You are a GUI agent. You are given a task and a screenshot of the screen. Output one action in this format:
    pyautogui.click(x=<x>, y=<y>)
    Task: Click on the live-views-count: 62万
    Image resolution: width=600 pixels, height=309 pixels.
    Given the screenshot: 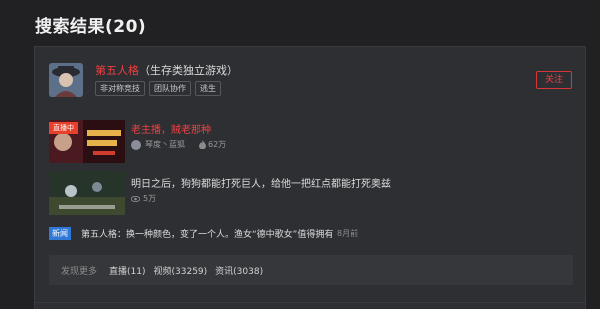 What is the action you would take?
    pyautogui.click(x=217, y=144)
    